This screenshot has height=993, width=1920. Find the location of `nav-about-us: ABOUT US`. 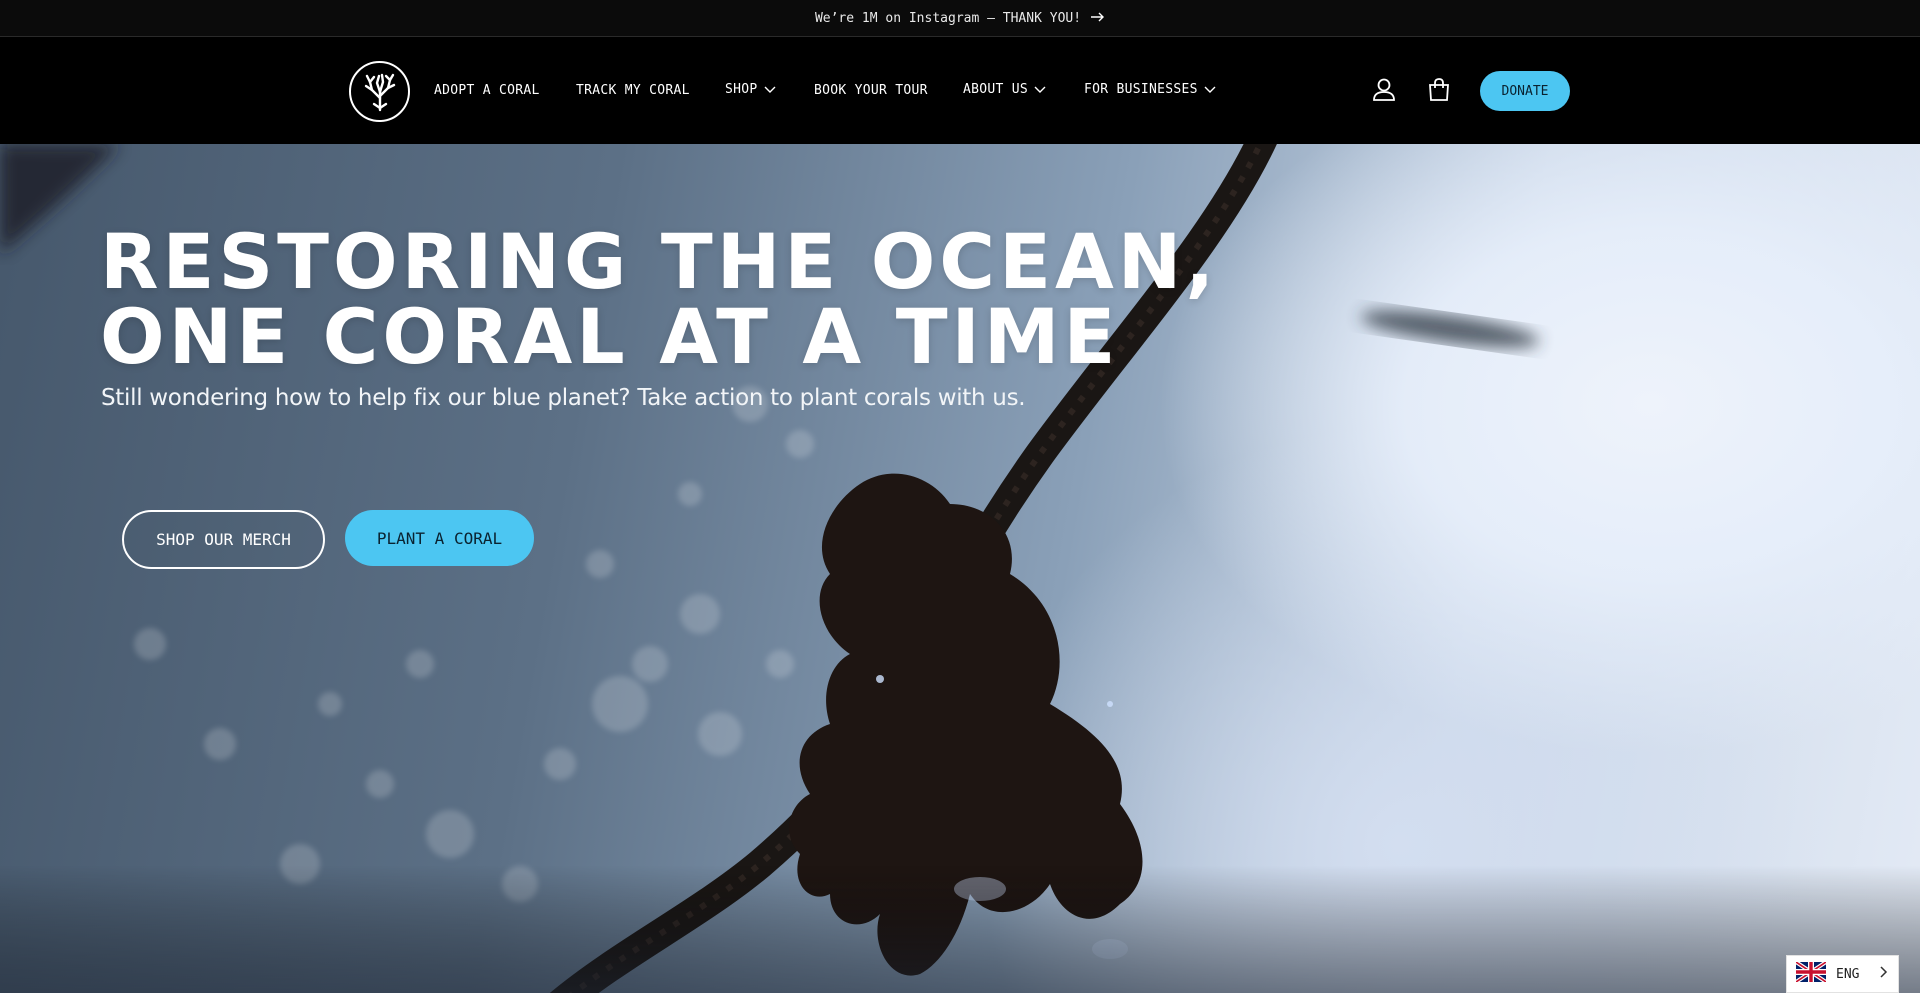

nav-about-us: ABOUT US is located at coordinates (1004, 89).